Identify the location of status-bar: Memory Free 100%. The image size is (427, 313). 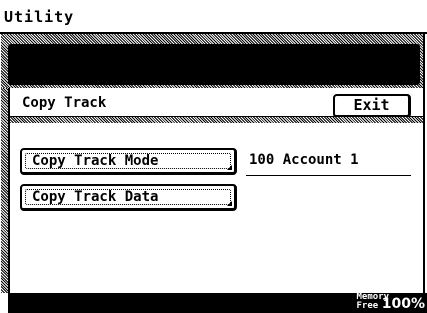
(217, 303).